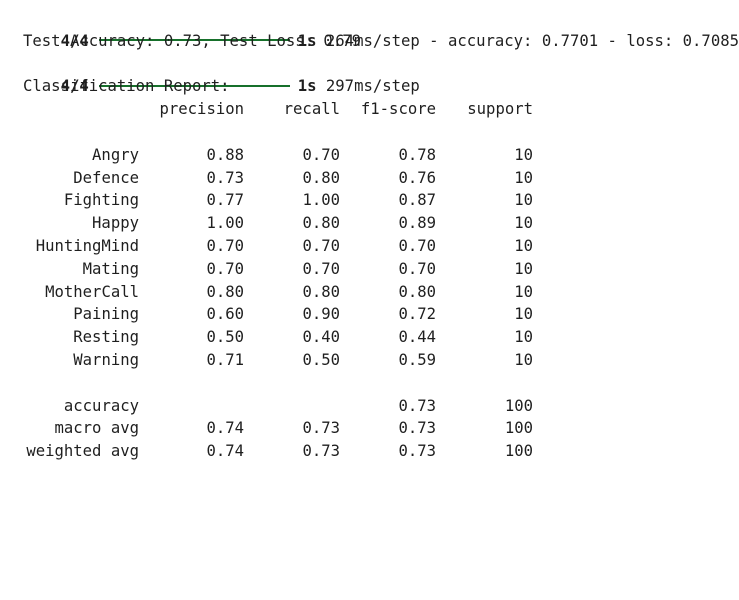 This screenshot has height=600, width=739. Describe the element at coordinates (417, 177) in the screenshot. I see `f1-score-value: 0.76` at that location.